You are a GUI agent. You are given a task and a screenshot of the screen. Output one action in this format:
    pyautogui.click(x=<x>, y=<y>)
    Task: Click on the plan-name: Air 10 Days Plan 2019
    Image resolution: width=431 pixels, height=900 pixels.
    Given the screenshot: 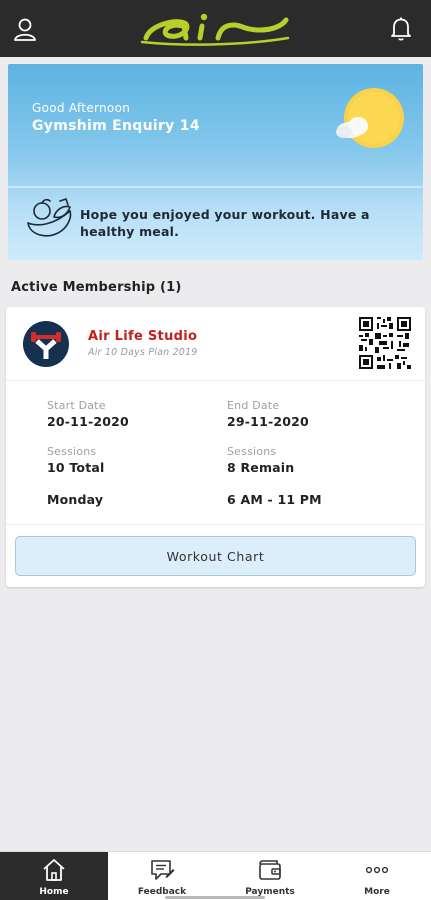 What is the action you would take?
    pyautogui.click(x=143, y=352)
    